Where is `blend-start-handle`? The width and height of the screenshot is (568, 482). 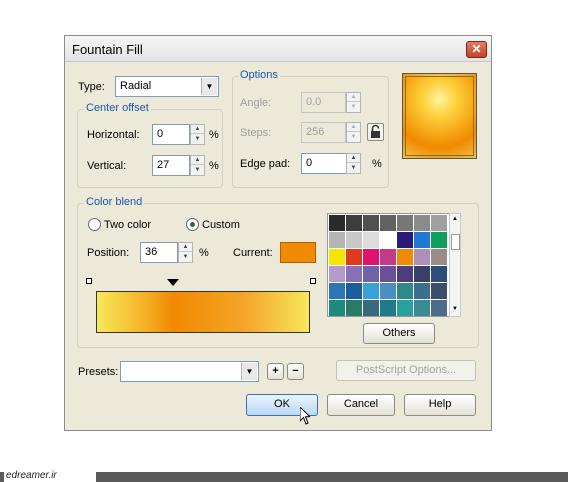 blend-start-handle is located at coordinates (89, 281).